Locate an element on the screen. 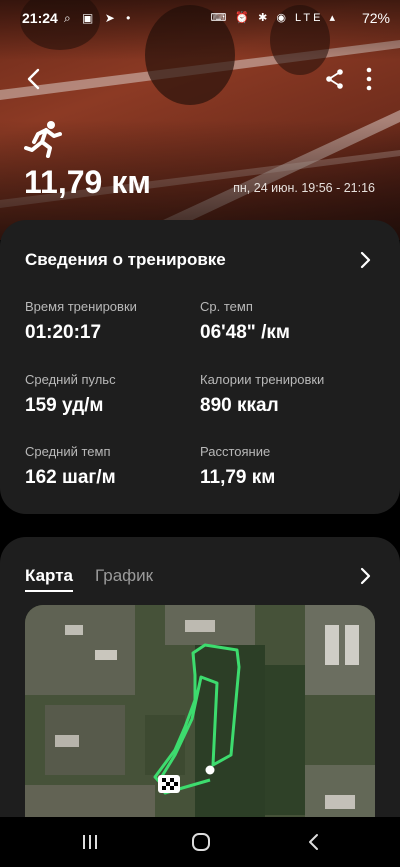  summary-title: Сведения о тренировке is located at coordinates (125, 259).